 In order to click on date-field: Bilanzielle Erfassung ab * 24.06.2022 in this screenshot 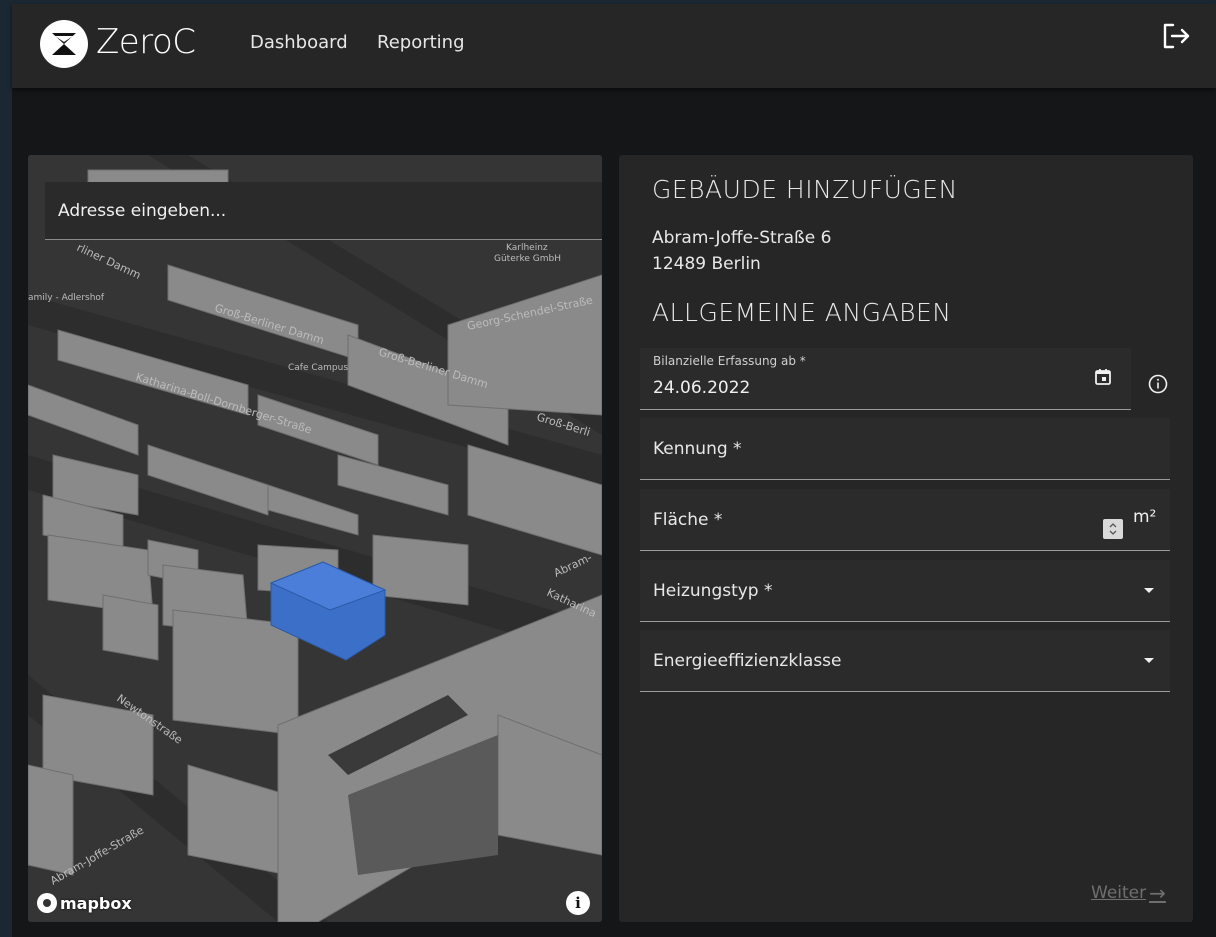, I will do `click(885, 379)`.